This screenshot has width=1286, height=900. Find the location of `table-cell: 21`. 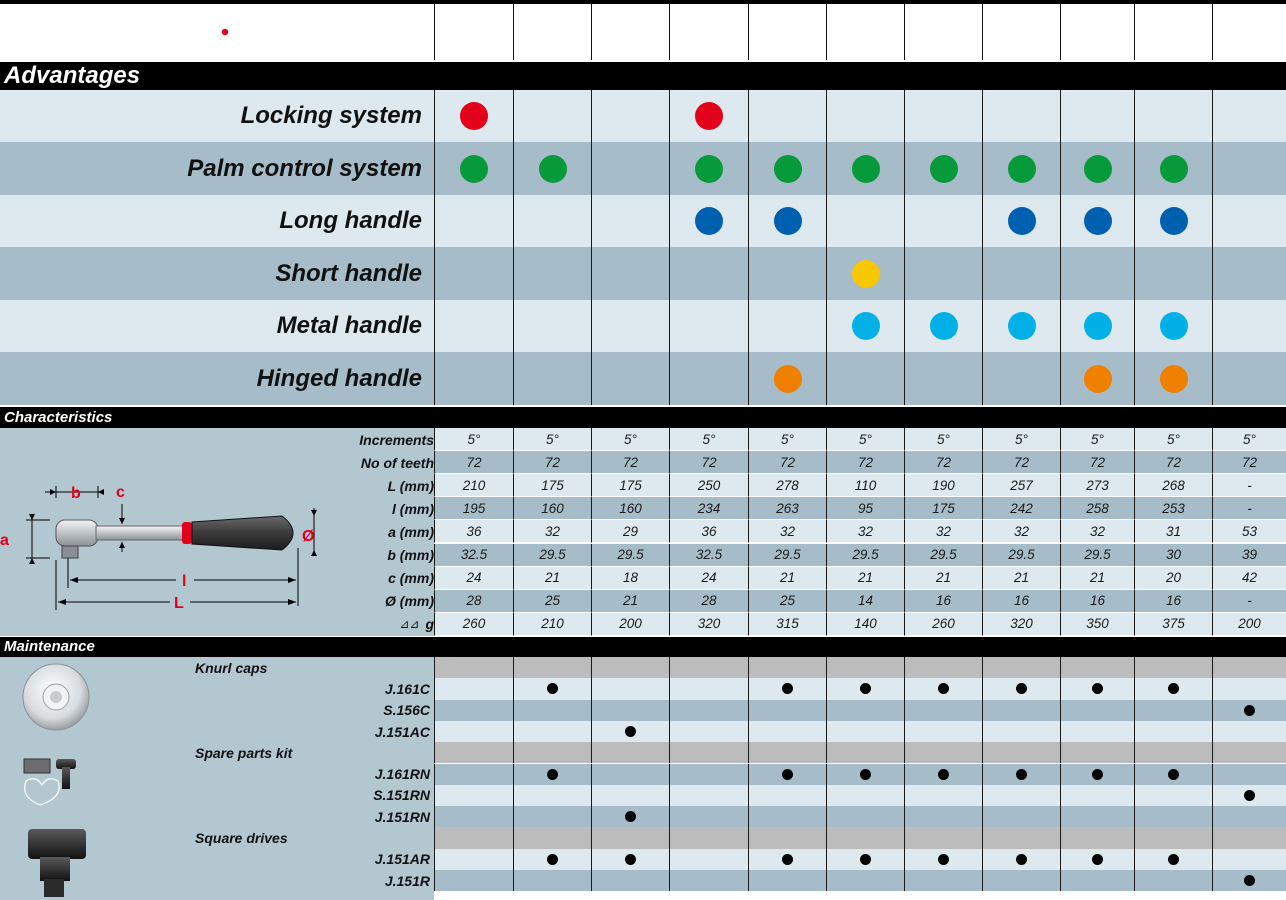

table-cell: 21 is located at coordinates (865, 578).